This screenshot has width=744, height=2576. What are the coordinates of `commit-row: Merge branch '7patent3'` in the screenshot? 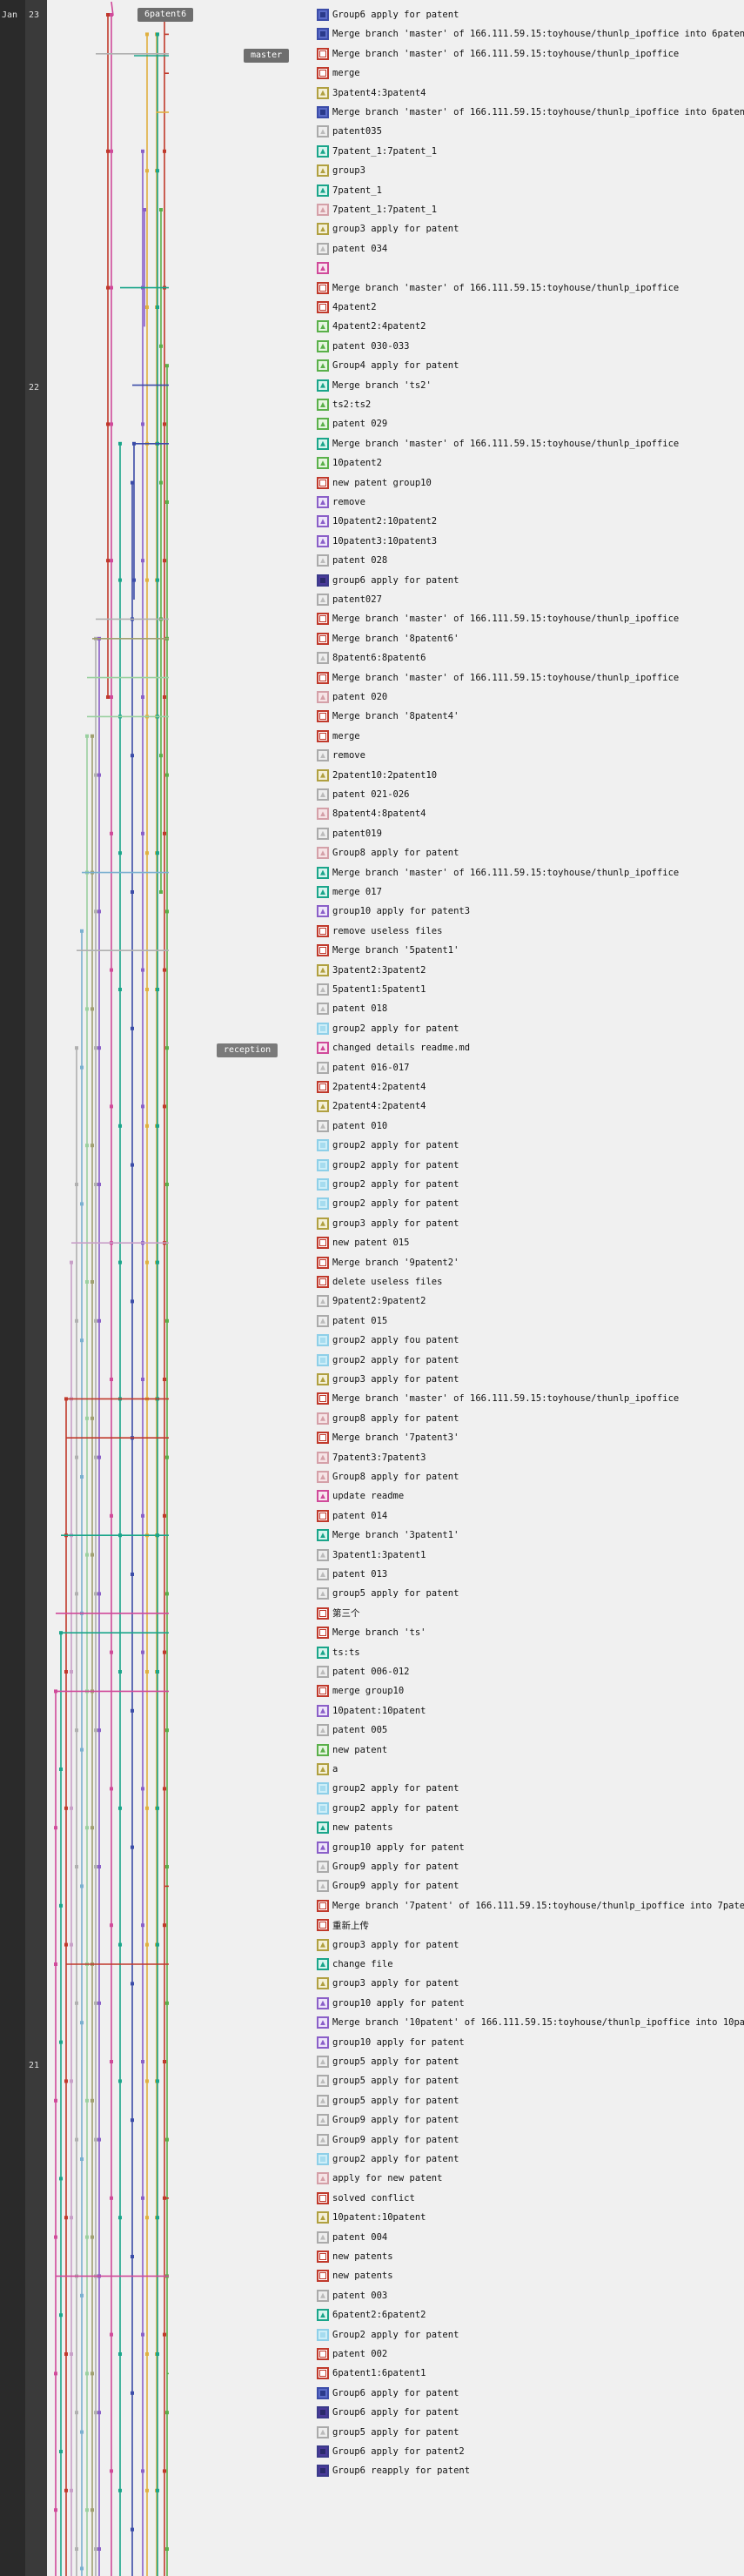 It's located at (530, 1438).